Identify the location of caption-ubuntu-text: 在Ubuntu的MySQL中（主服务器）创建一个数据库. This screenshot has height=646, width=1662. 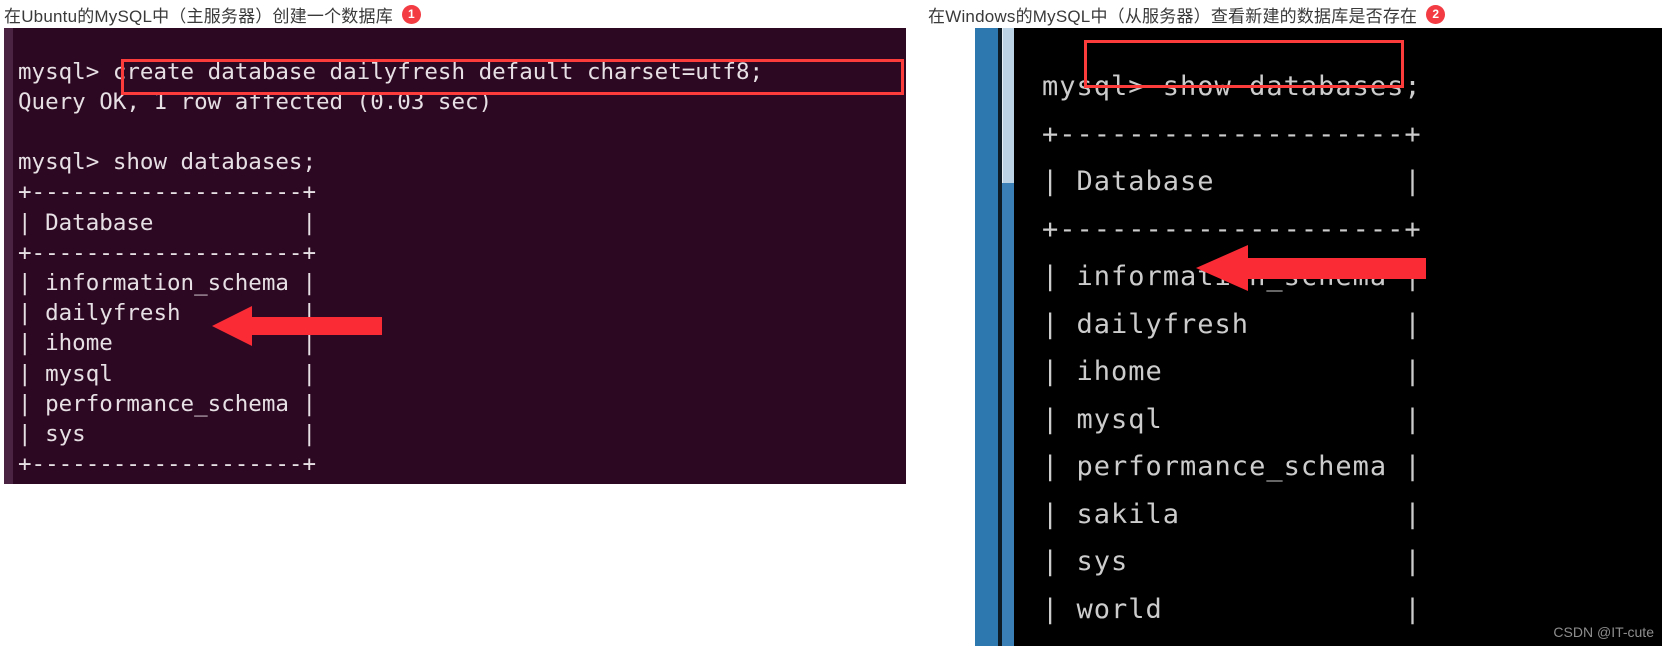
(198, 16).